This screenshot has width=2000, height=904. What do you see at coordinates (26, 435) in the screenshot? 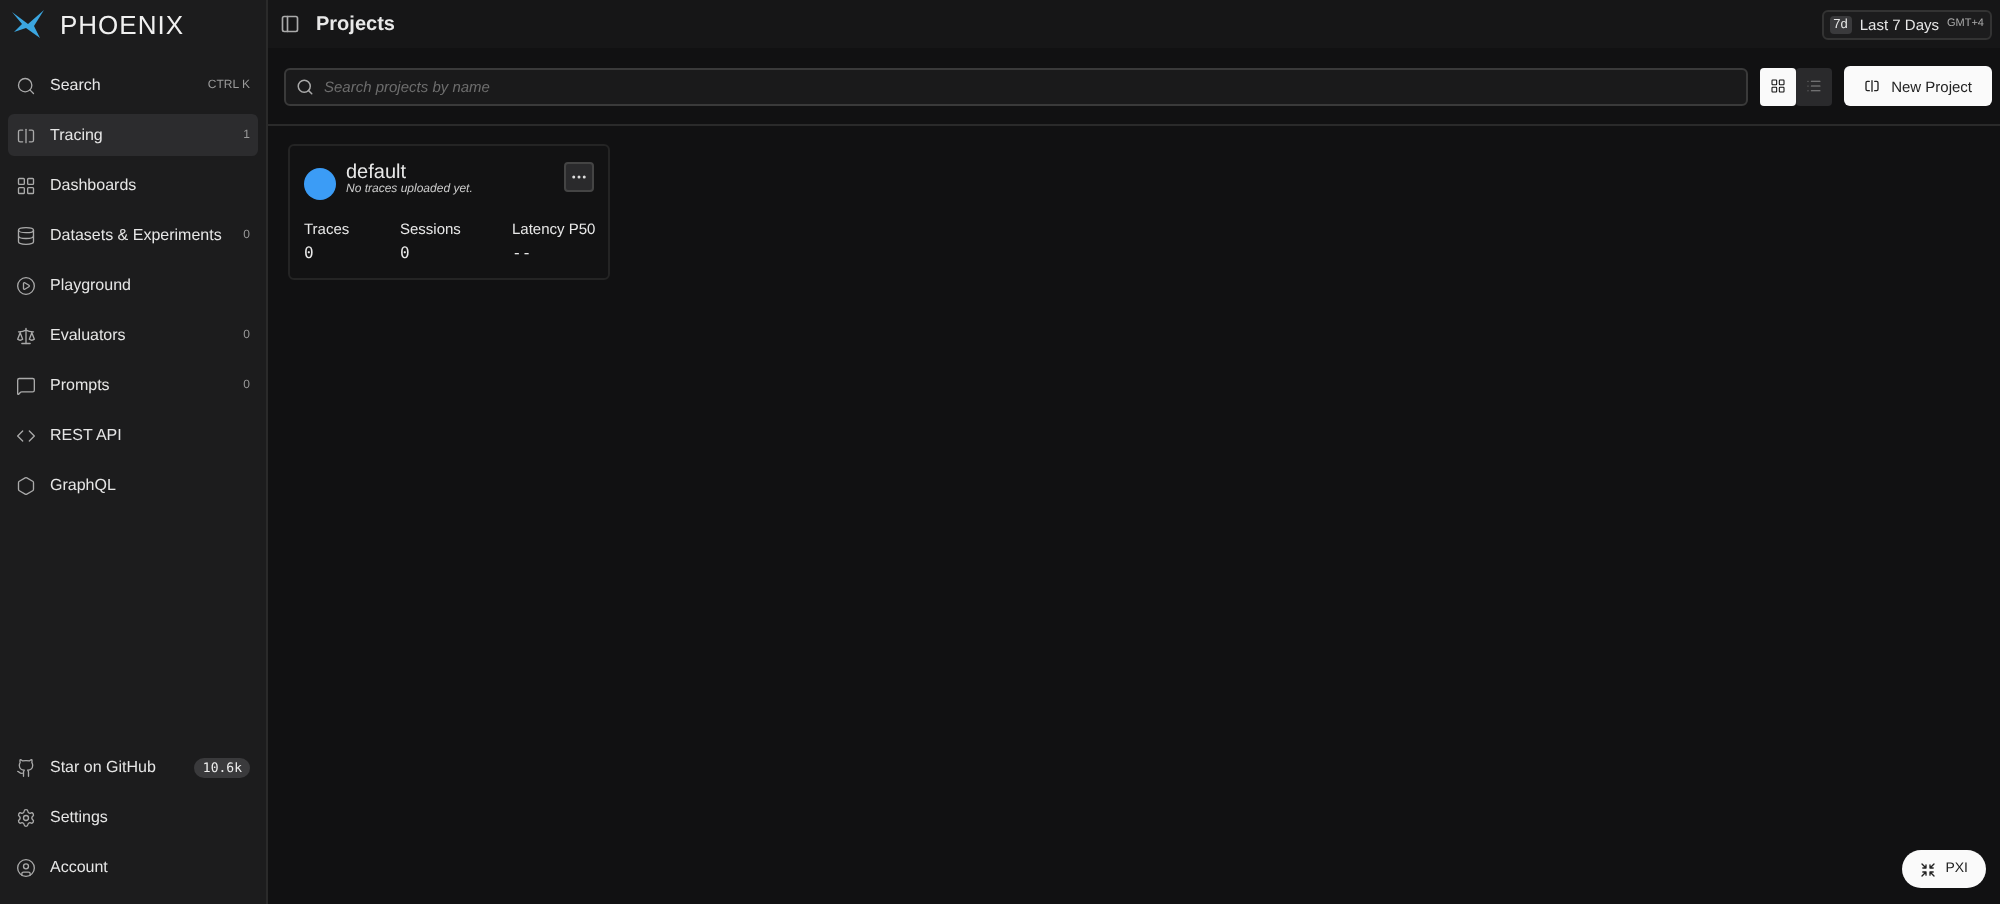
I see `code-icon` at bounding box center [26, 435].